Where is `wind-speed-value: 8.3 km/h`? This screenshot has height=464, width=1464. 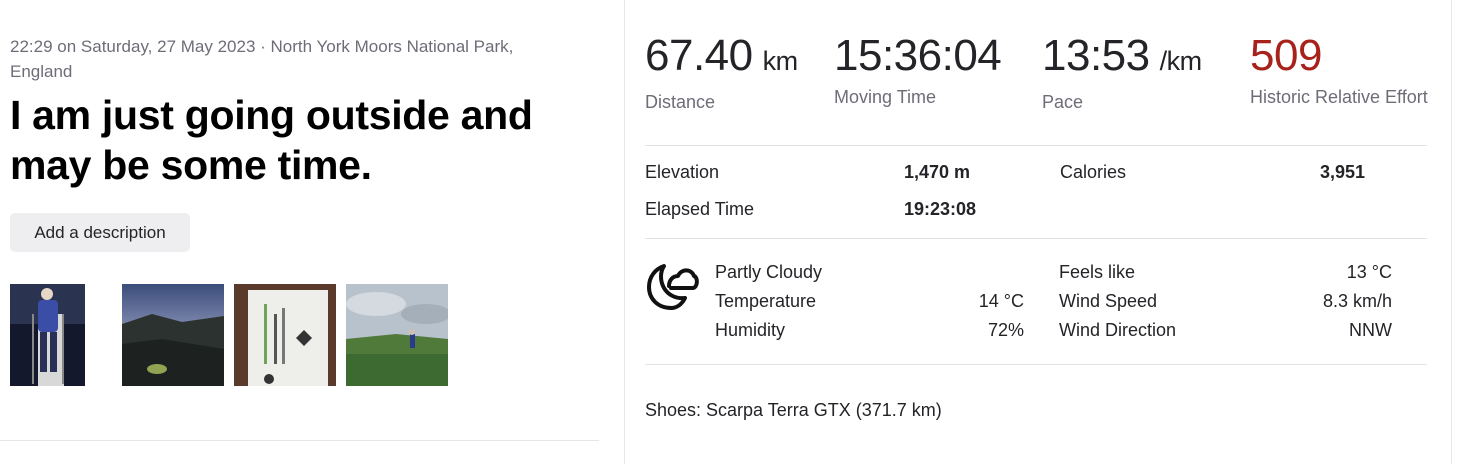 wind-speed-value: 8.3 km/h is located at coordinates (1357, 301).